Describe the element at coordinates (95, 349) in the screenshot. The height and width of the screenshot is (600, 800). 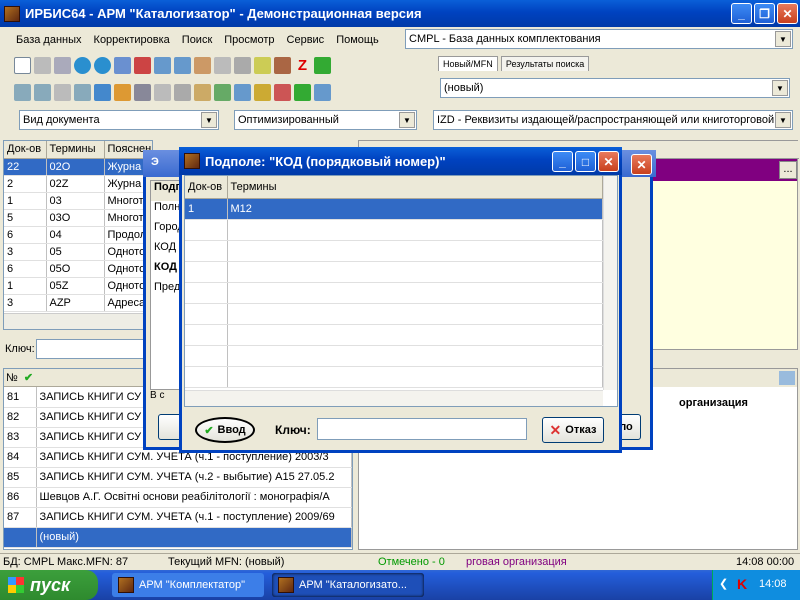
I see `dict-key-input` at that location.